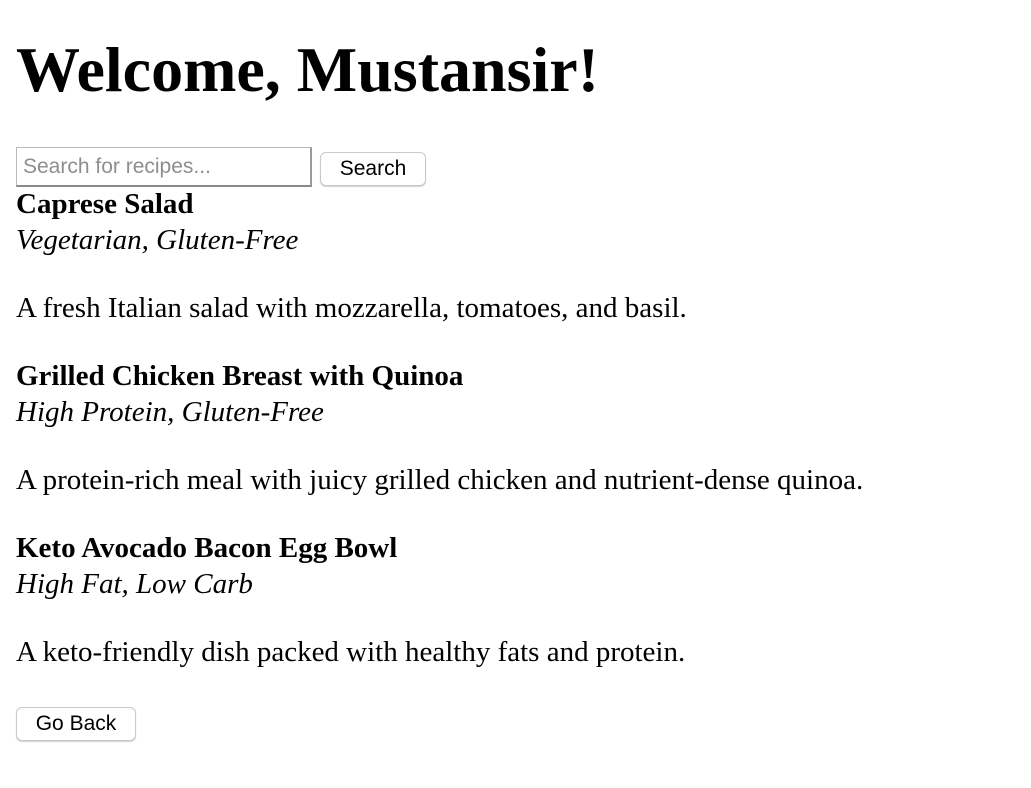  Describe the element at coordinates (170, 412) in the screenshot. I see `recipe-tags: High Protein, Gluten-Free` at that location.